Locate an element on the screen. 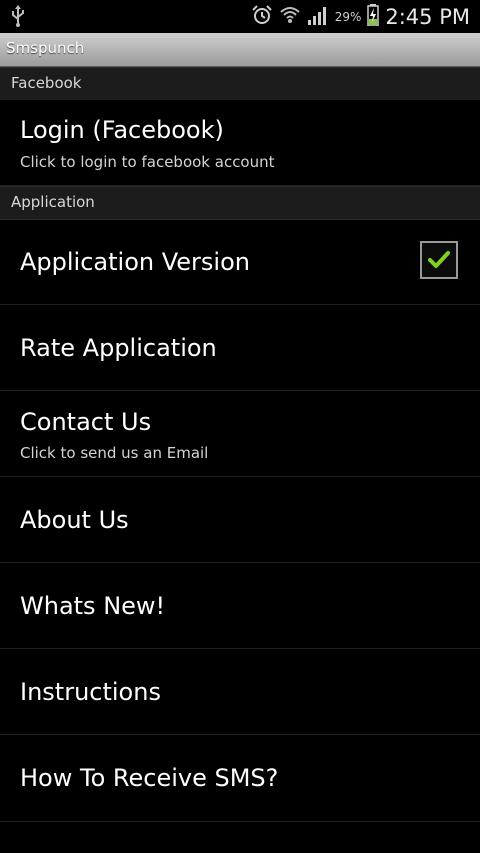 The width and height of the screenshot is (480, 853). pref-how-to-receive-sms: How To Receive SMS? is located at coordinates (240, 778).